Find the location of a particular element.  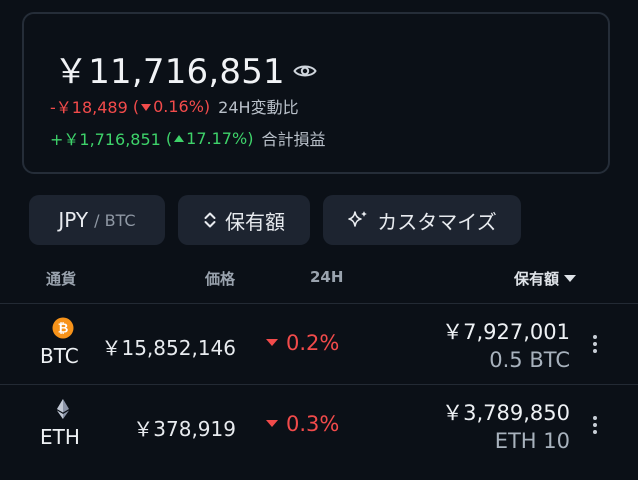

column-header-coin: 通貨 is located at coordinates (61, 278).